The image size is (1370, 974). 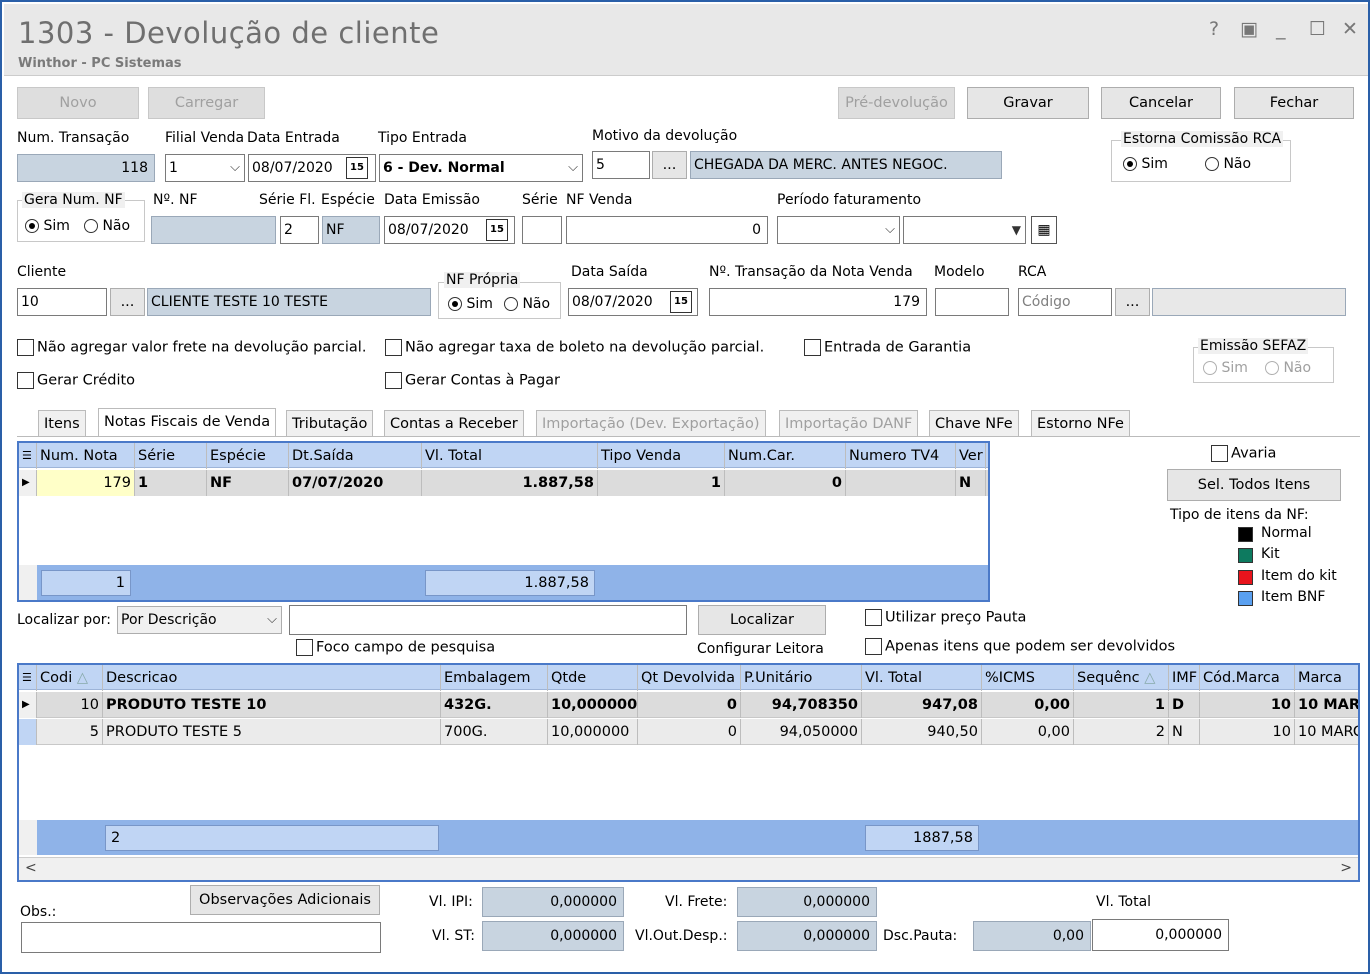 What do you see at coordinates (299, 230) in the screenshot?
I see `serie-fl-field: 2` at bounding box center [299, 230].